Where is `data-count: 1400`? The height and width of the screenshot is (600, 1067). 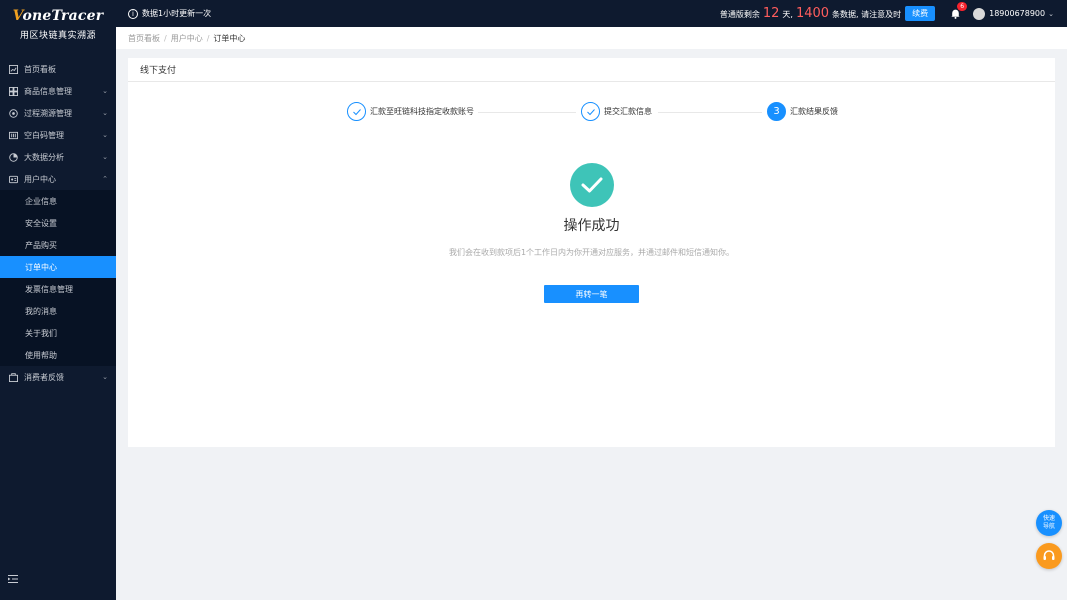
data-count: 1400 is located at coordinates (812, 13).